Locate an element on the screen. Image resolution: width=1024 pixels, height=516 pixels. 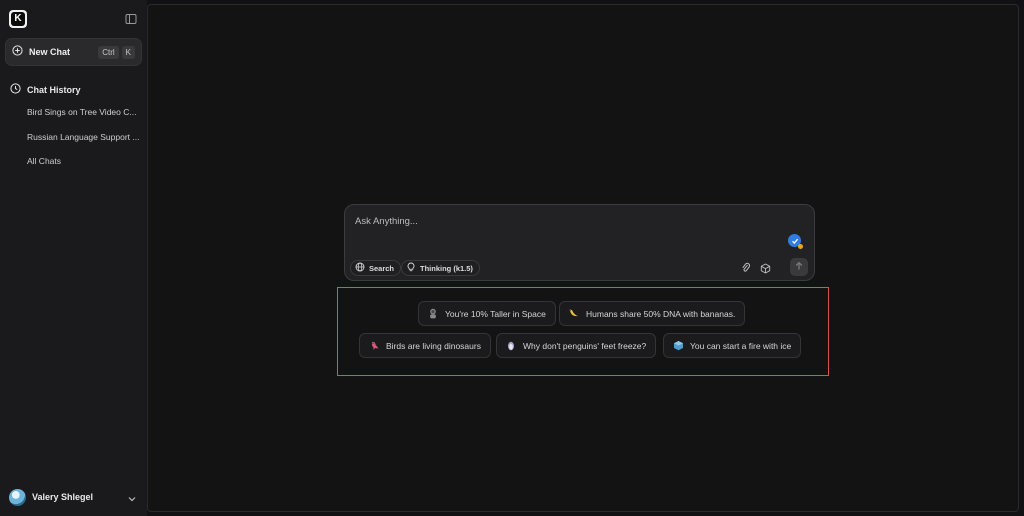
shortcut-hint: Ctrl K is located at coordinates (116, 52).